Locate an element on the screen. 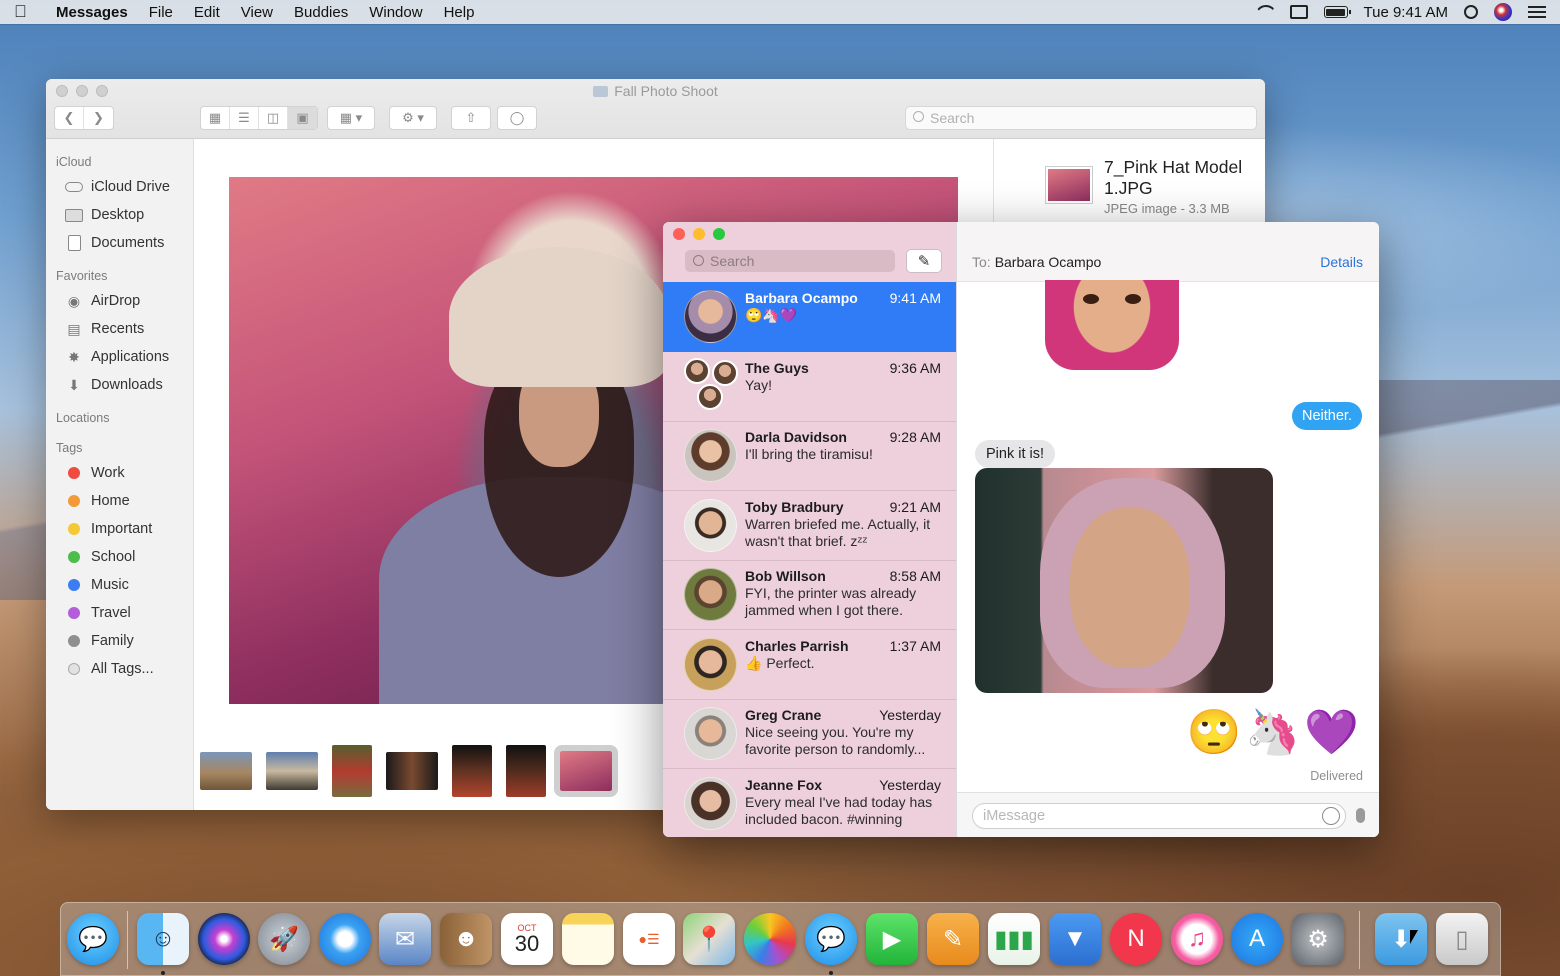 The image size is (1560, 976). microphone-icon is located at coordinates (1360, 815).